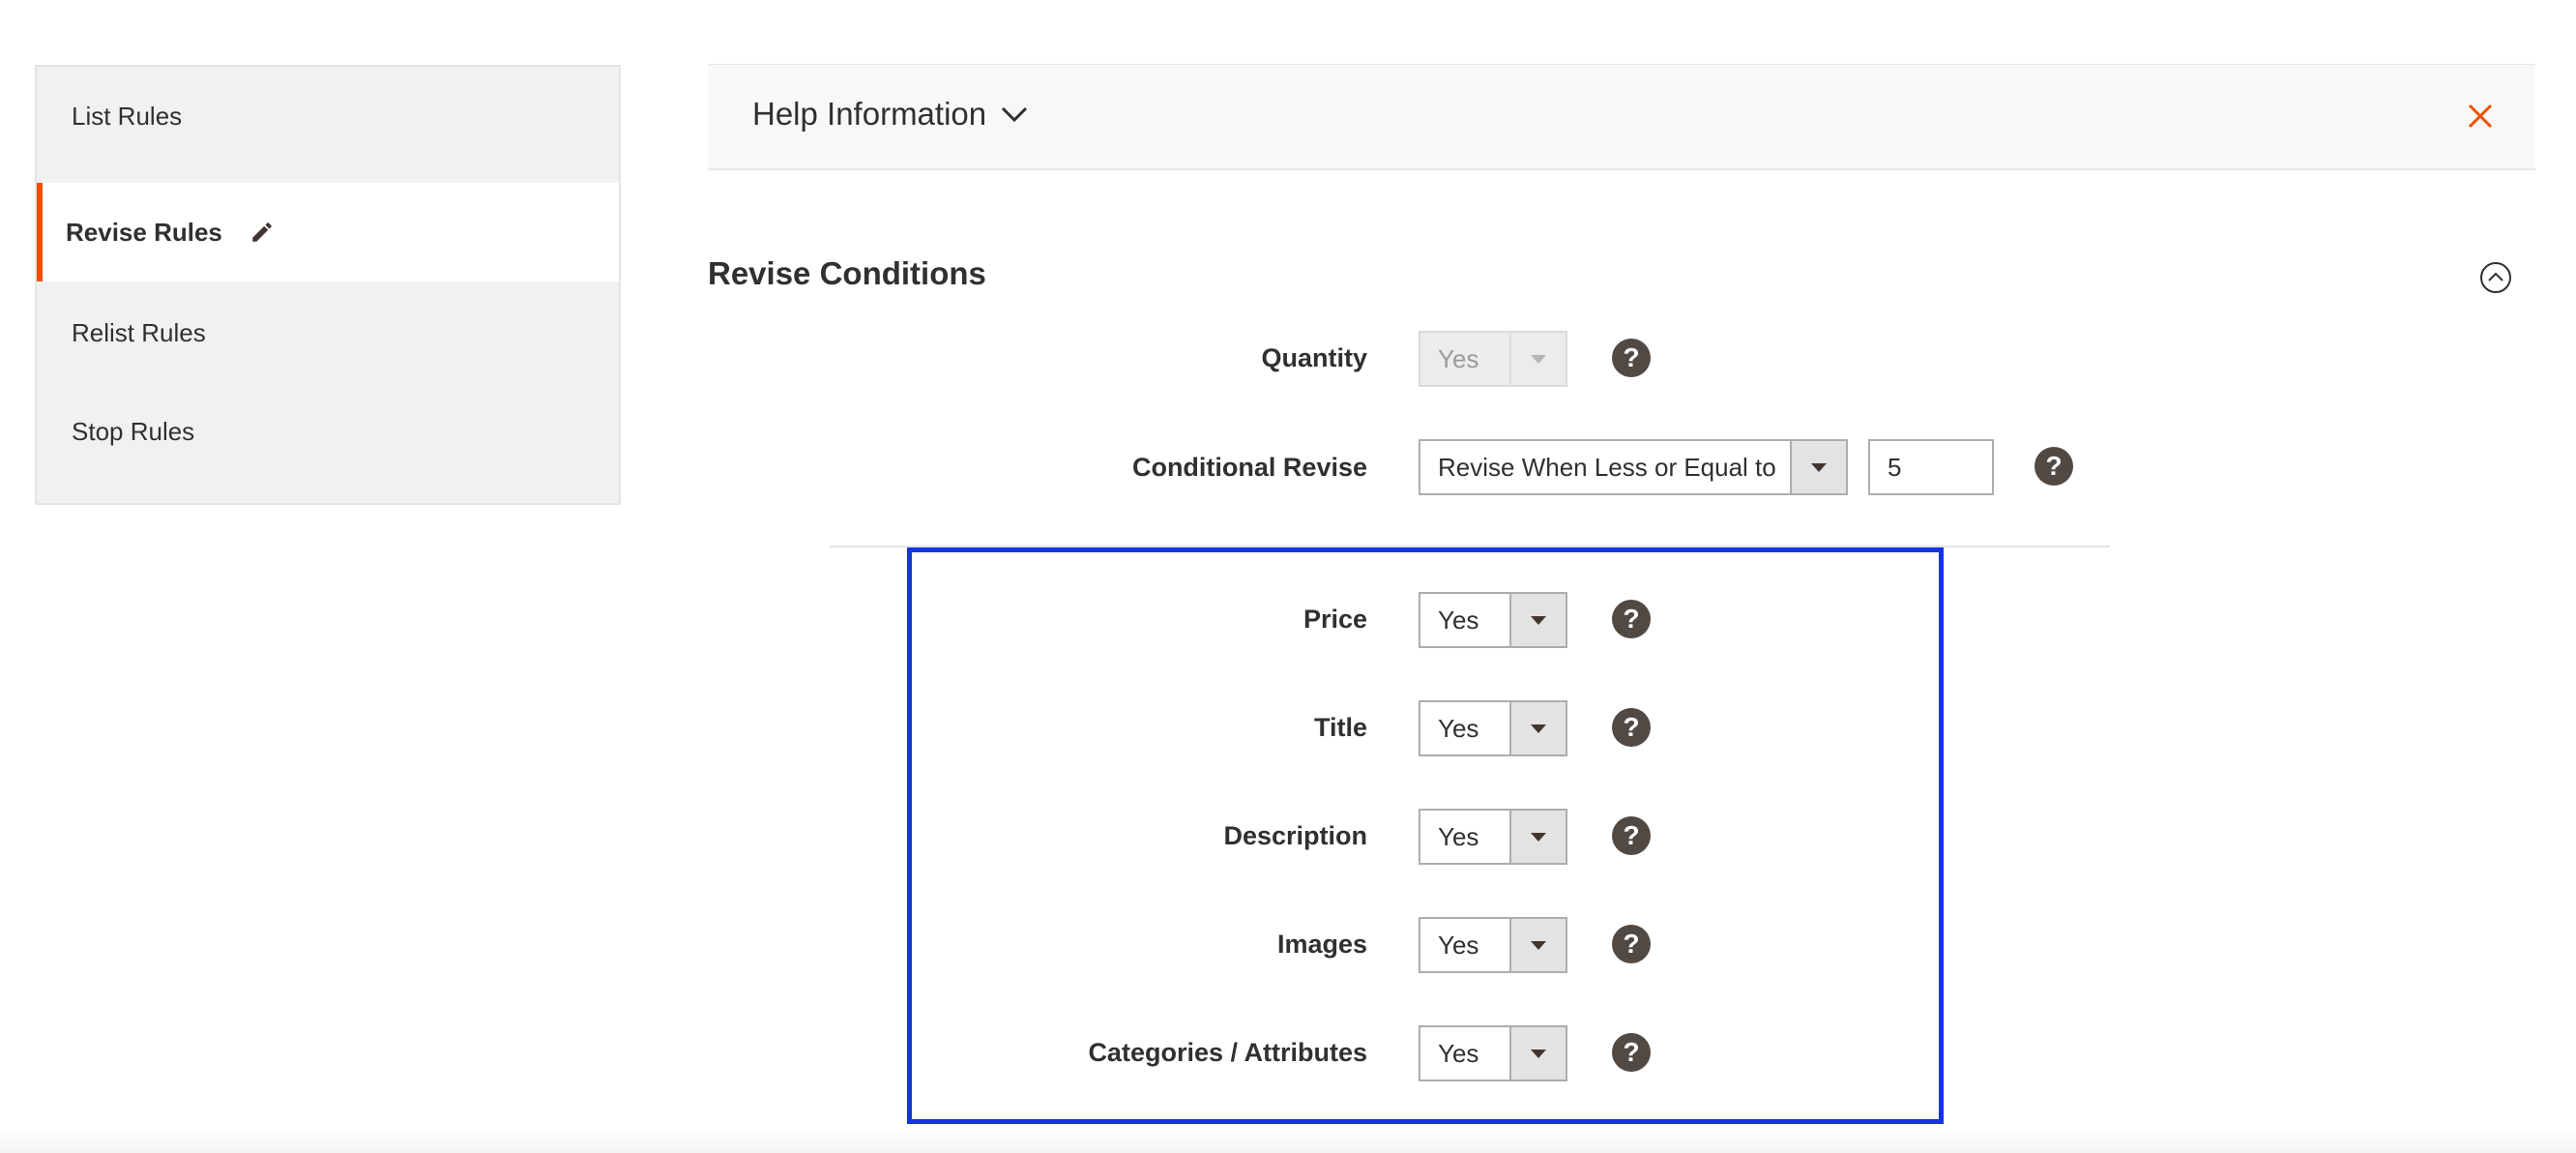  What do you see at coordinates (139, 332) in the screenshot?
I see `sidebar-item-label: Relist Rules` at bounding box center [139, 332].